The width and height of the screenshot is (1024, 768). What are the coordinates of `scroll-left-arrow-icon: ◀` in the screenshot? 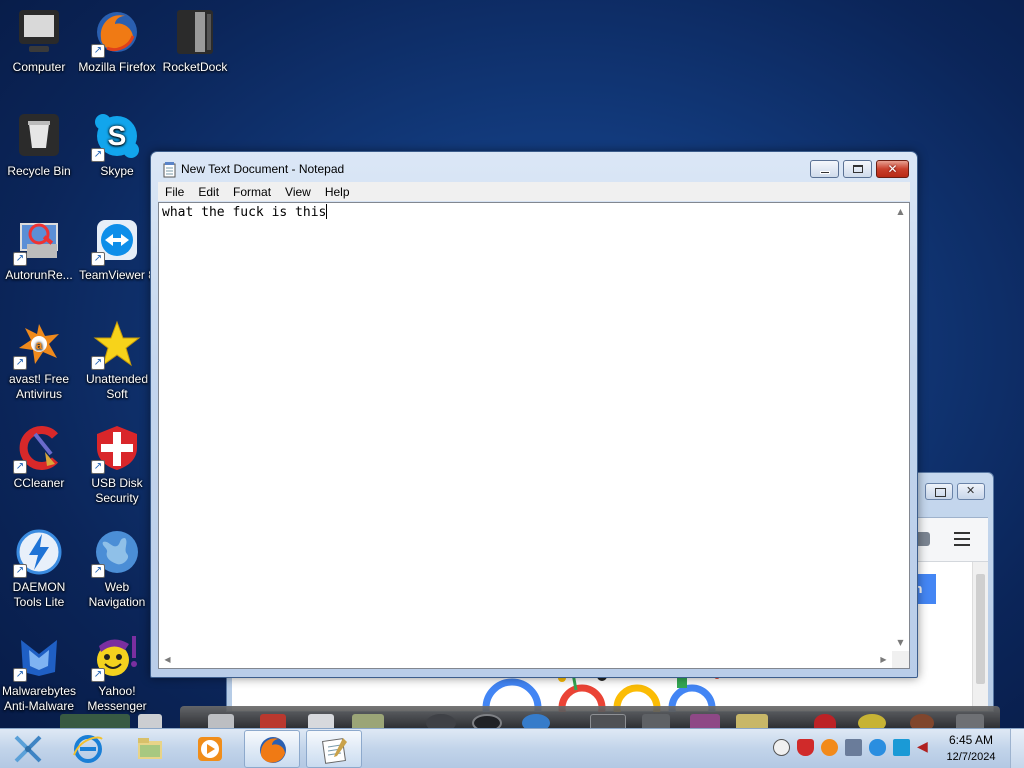 It's located at (167, 659).